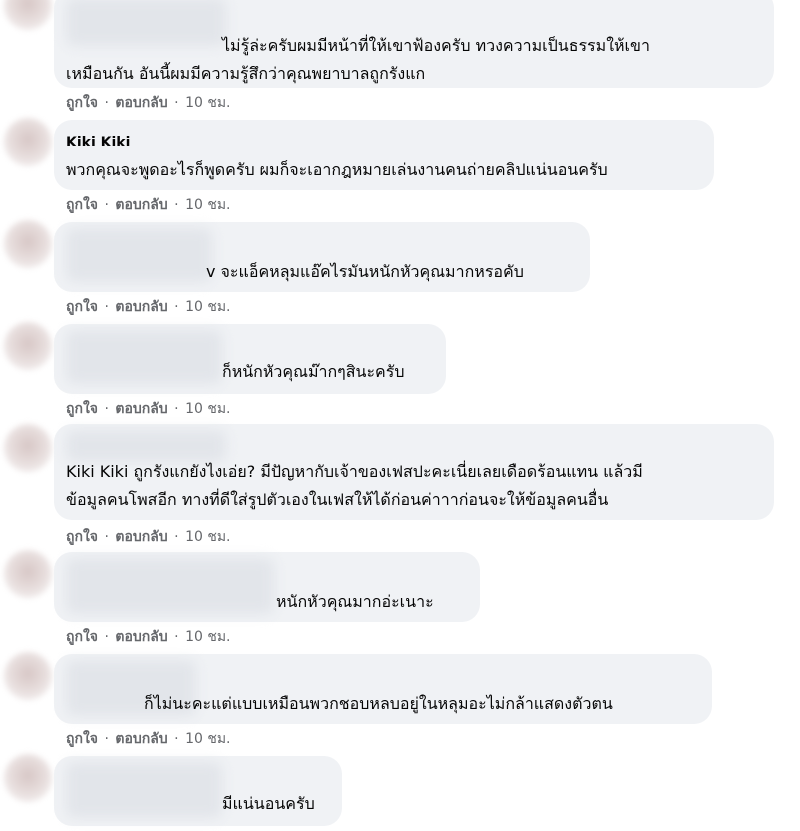  Describe the element at coordinates (98, 141) in the screenshot. I see `comment-author: Kiki Kiki` at that location.